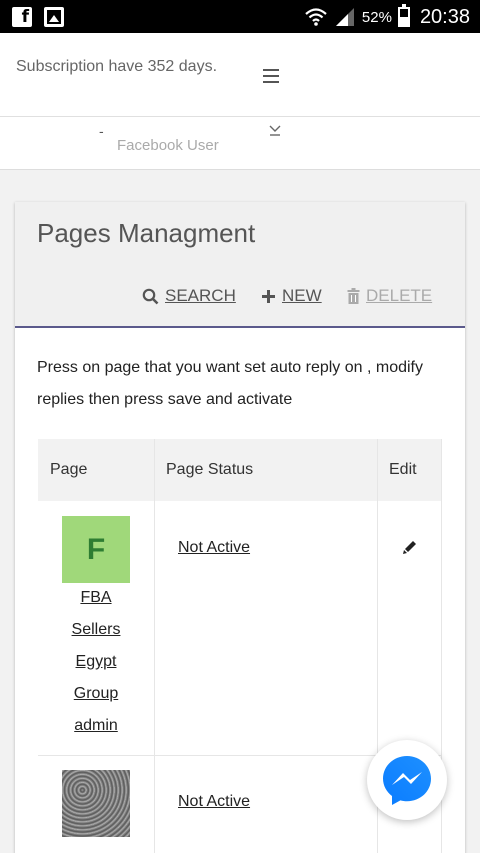 This screenshot has height=853, width=480. Describe the element at coordinates (146, 233) in the screenshot. I see `page-title: Pages Managment` at that location.